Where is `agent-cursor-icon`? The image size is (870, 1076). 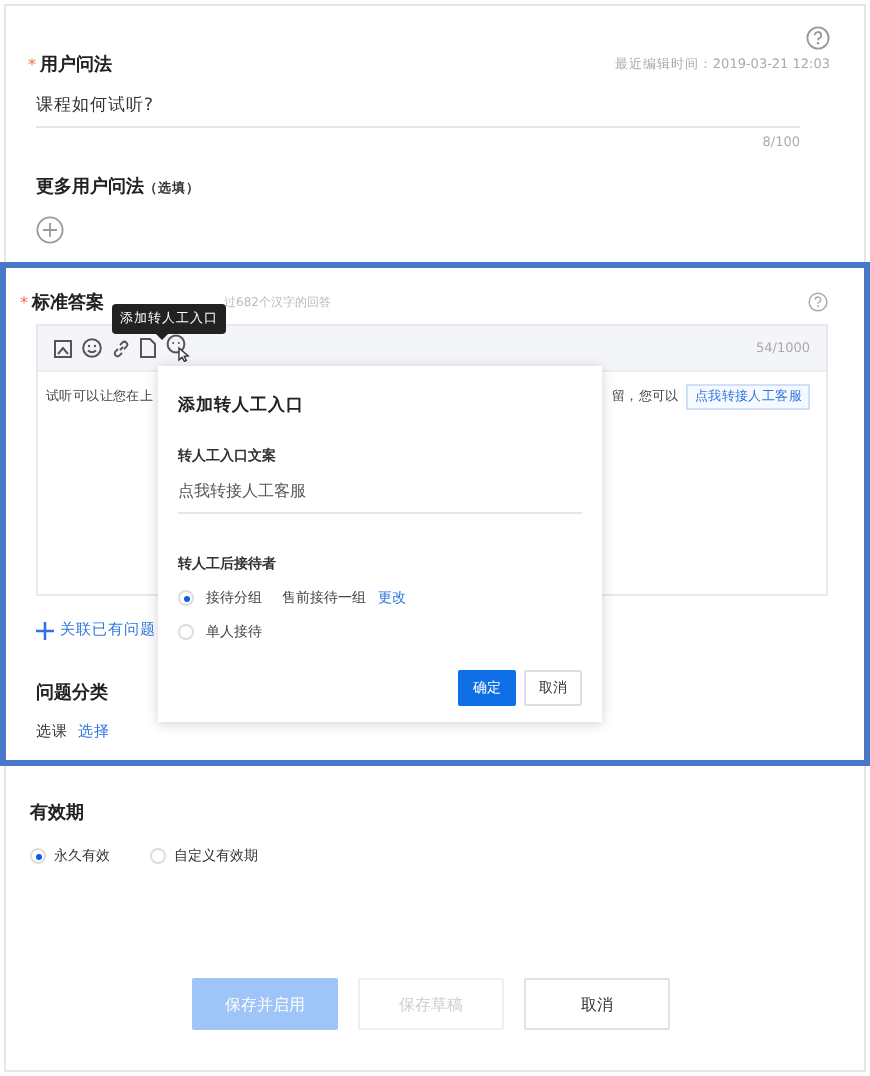
agent-cursor-icon is located at coordinates (180, 348).